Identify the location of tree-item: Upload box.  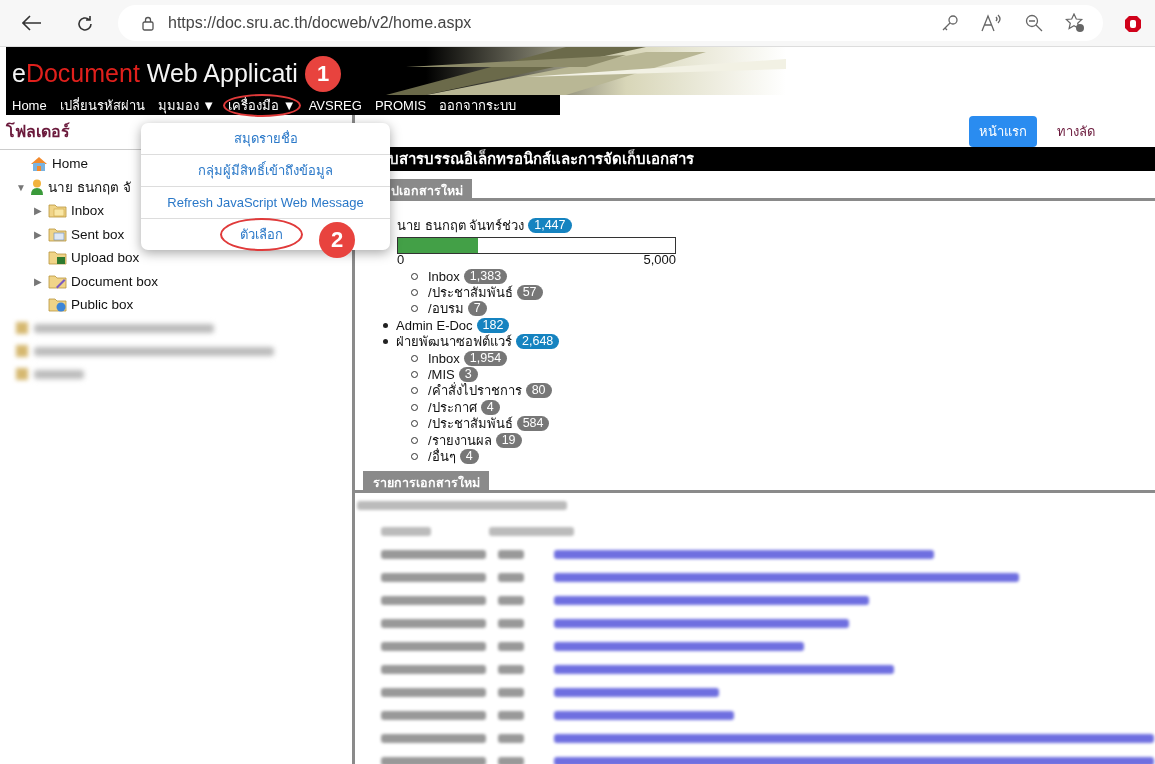
(105, 258).